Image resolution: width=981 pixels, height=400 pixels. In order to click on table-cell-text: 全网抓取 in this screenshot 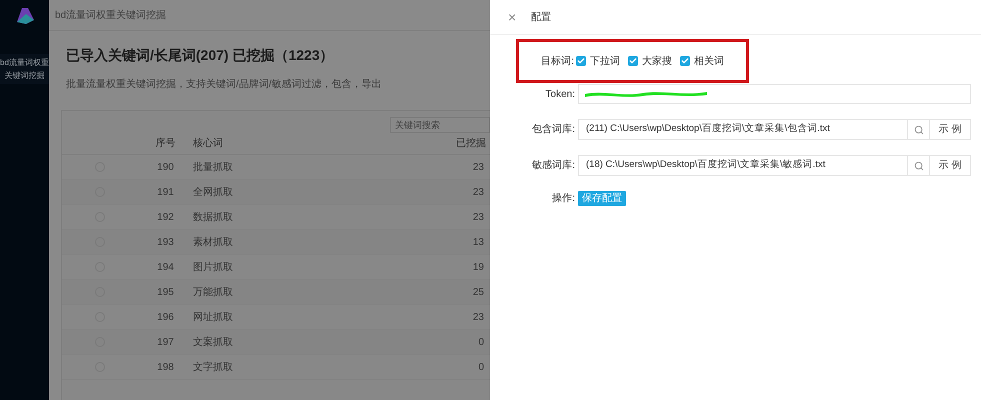, I will do `click(213, 193)`.